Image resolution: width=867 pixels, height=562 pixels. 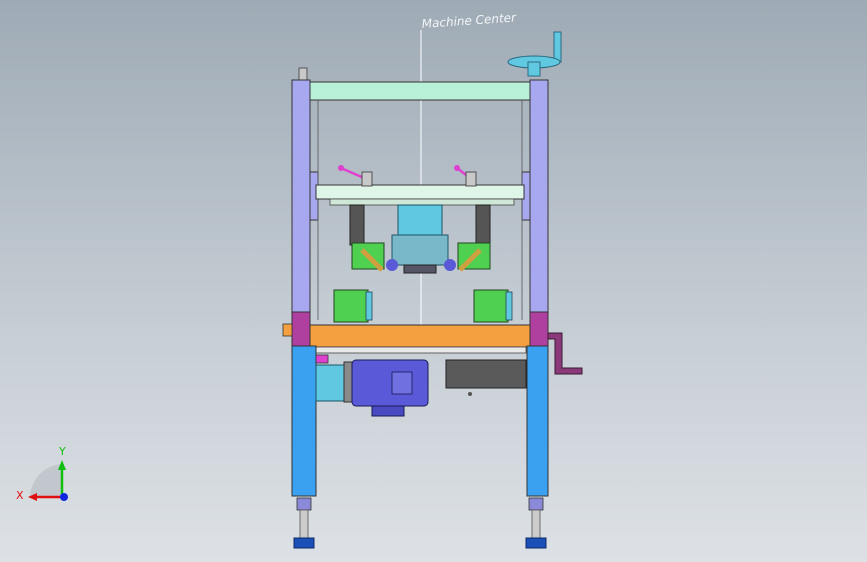 What do you see at coordinates (62, 451) in the screenshot?
I see `axis-y-label: Y` at bounding box center [62, 451].